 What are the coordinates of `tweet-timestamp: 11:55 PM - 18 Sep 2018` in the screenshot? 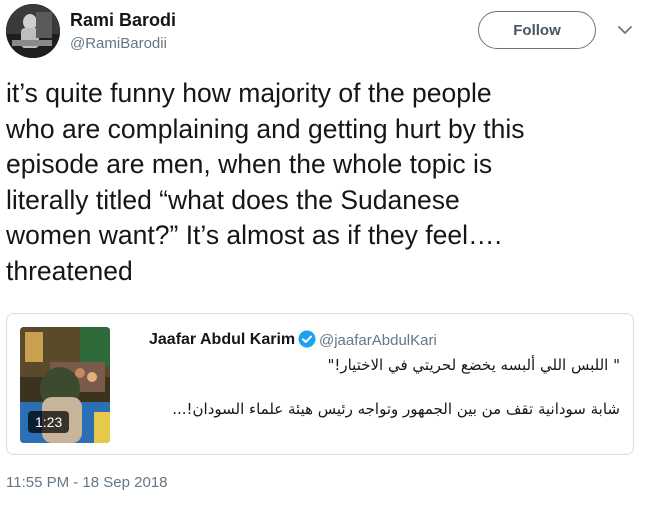 It's located at (87, 482).